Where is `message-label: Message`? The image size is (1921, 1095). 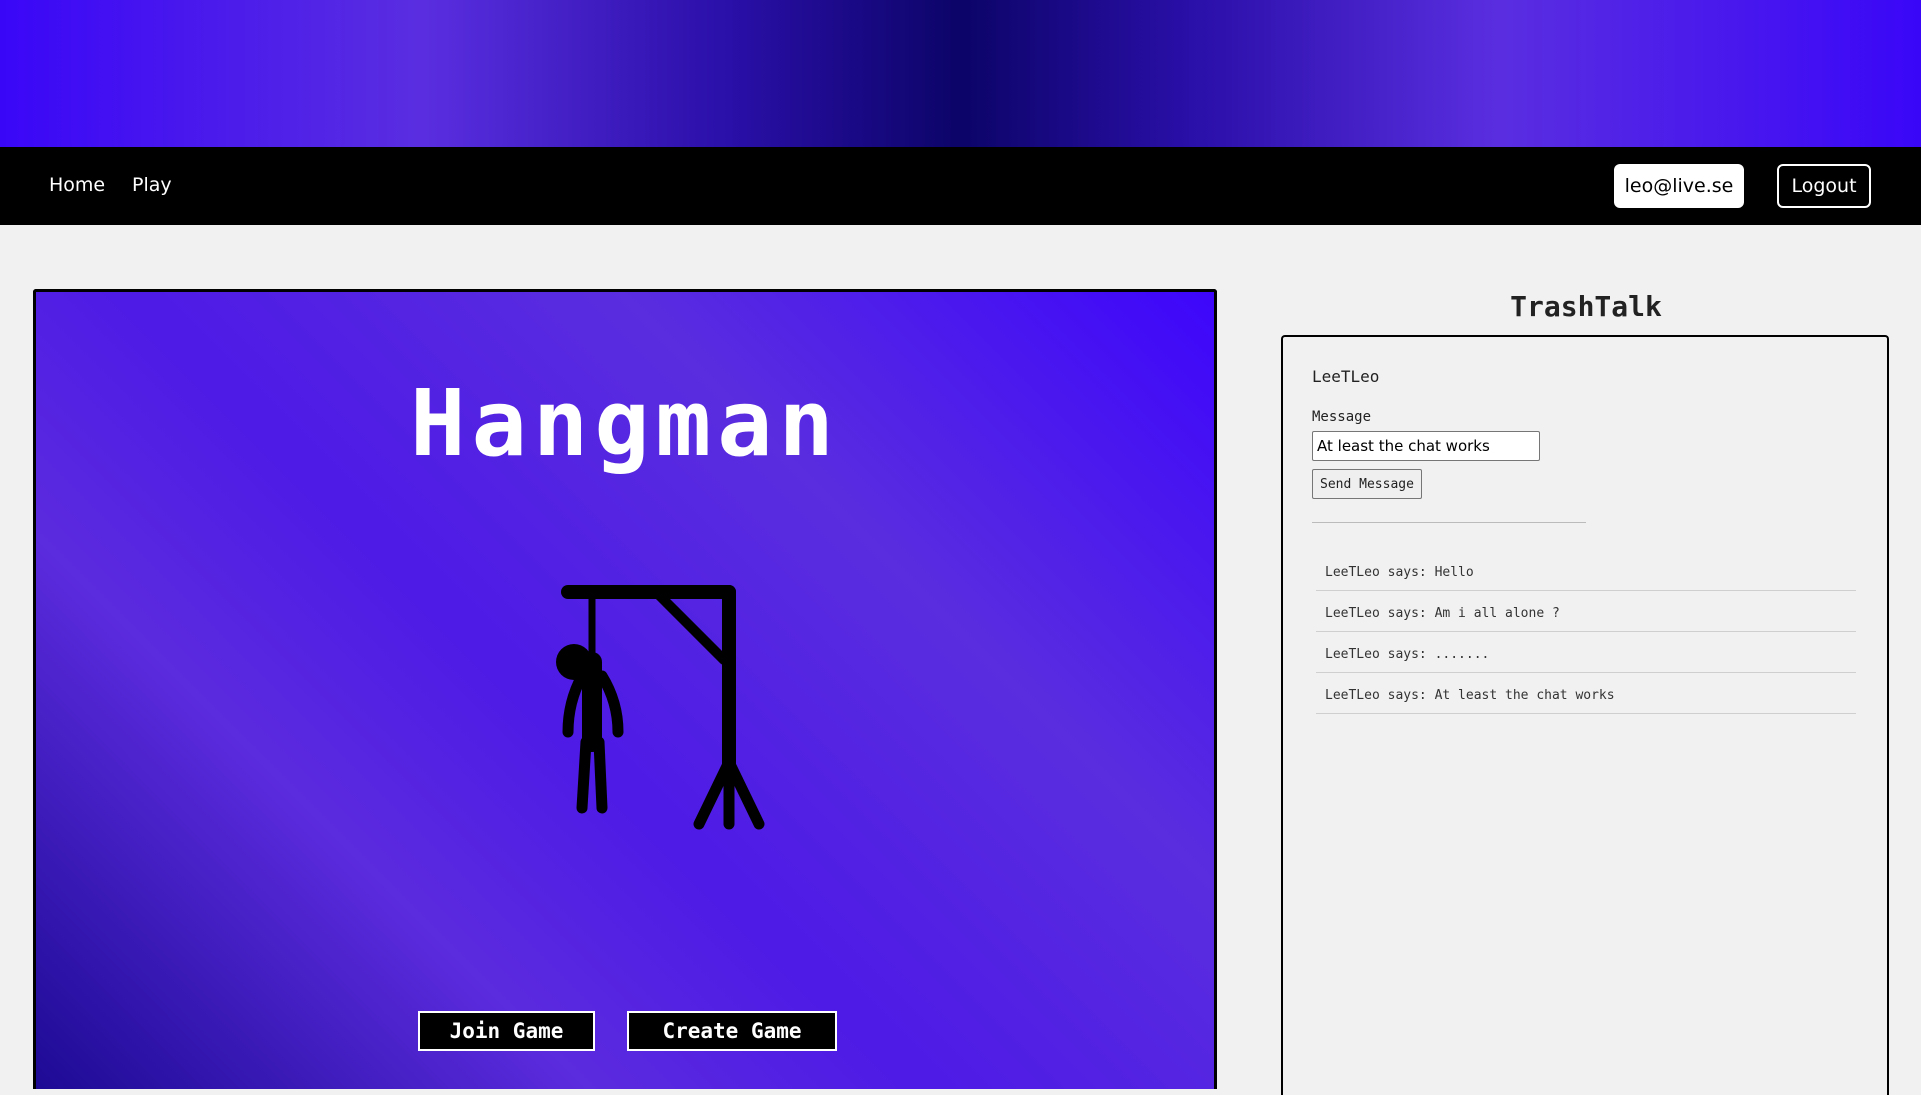 message-label: Message is located at coordinates (1342, 417).